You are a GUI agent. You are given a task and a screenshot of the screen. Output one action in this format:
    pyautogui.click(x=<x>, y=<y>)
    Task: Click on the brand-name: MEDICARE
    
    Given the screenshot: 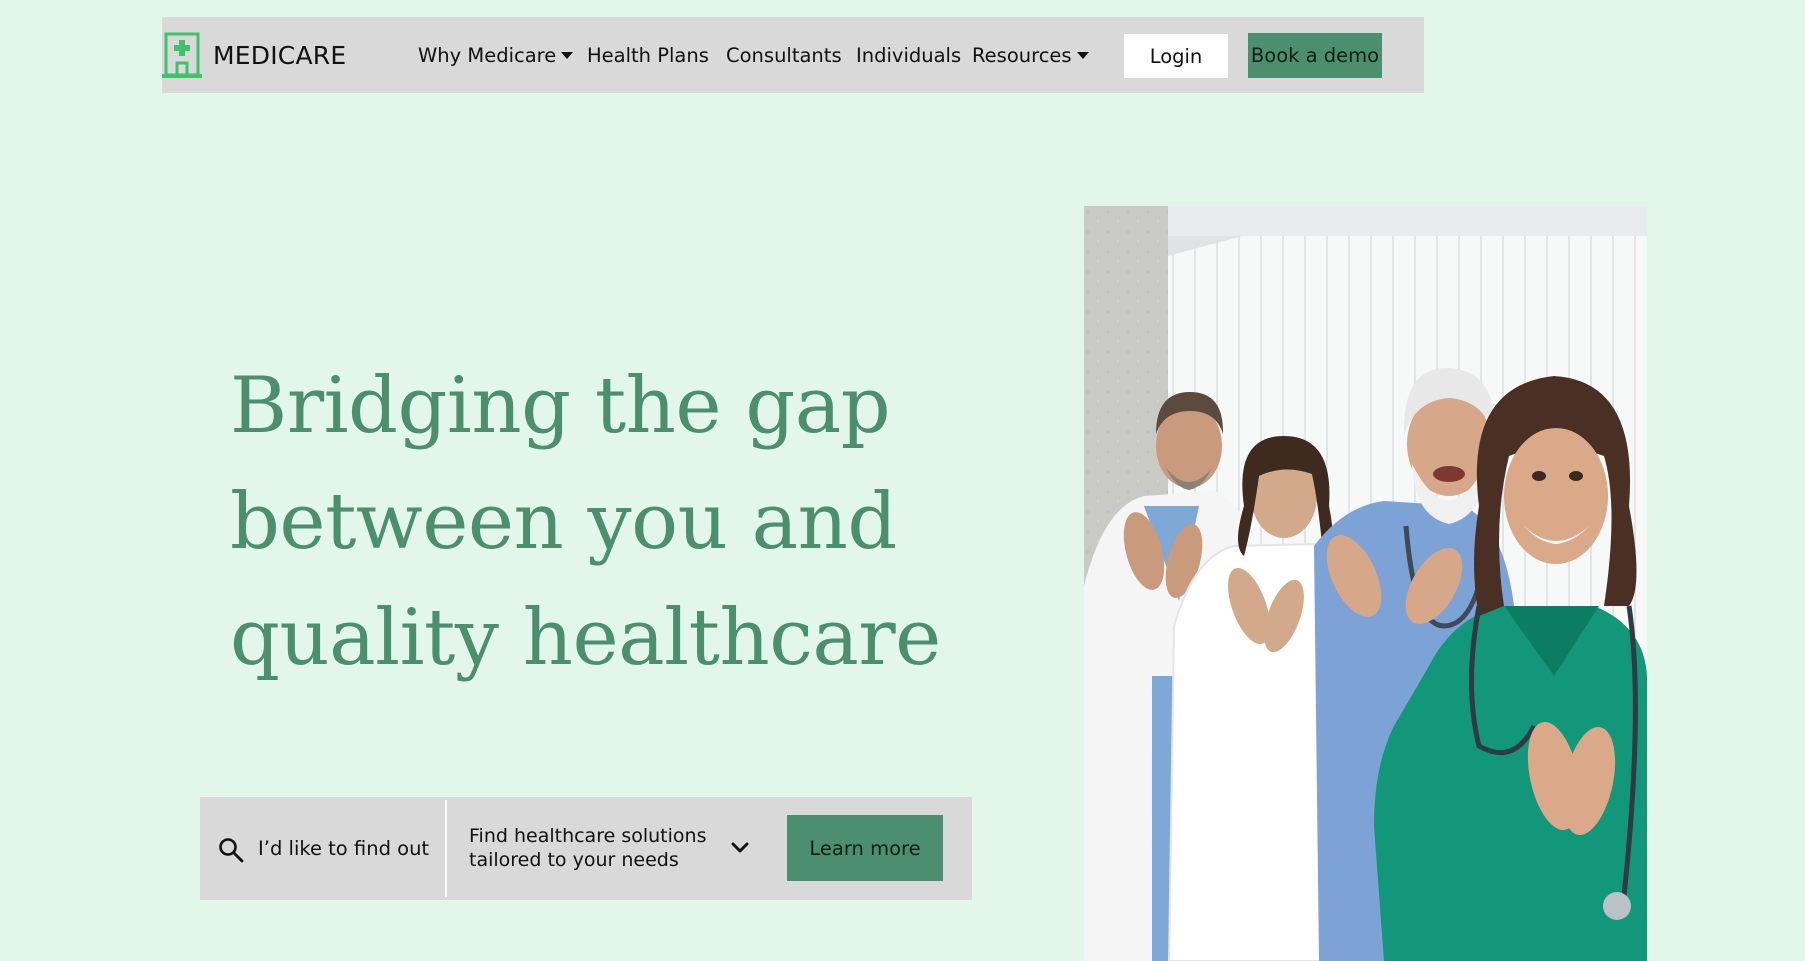 What is the action you would take?
    pyautogui.click(x=279, y=55)
    